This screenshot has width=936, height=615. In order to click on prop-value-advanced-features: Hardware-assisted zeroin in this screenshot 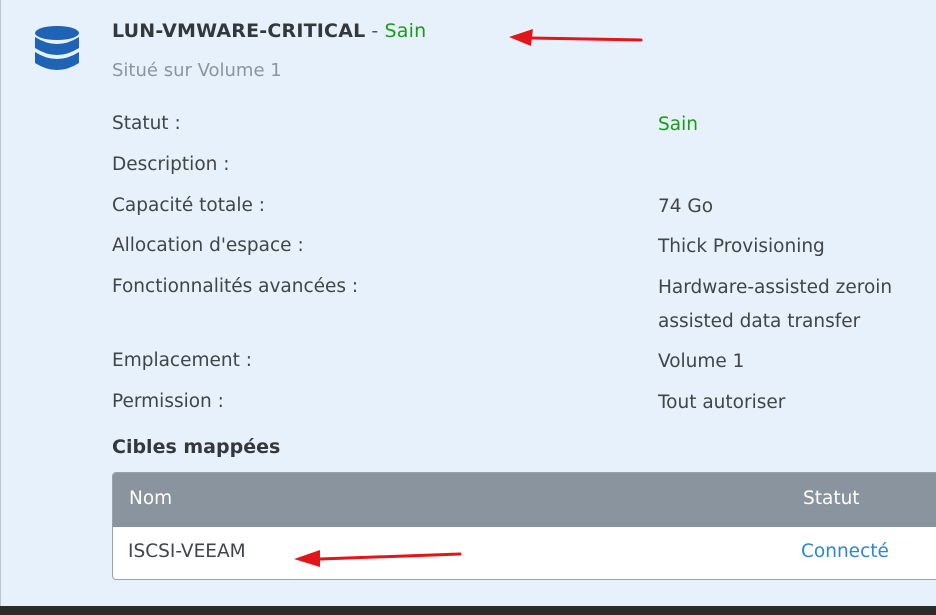, I will do `click(775, 287)`.